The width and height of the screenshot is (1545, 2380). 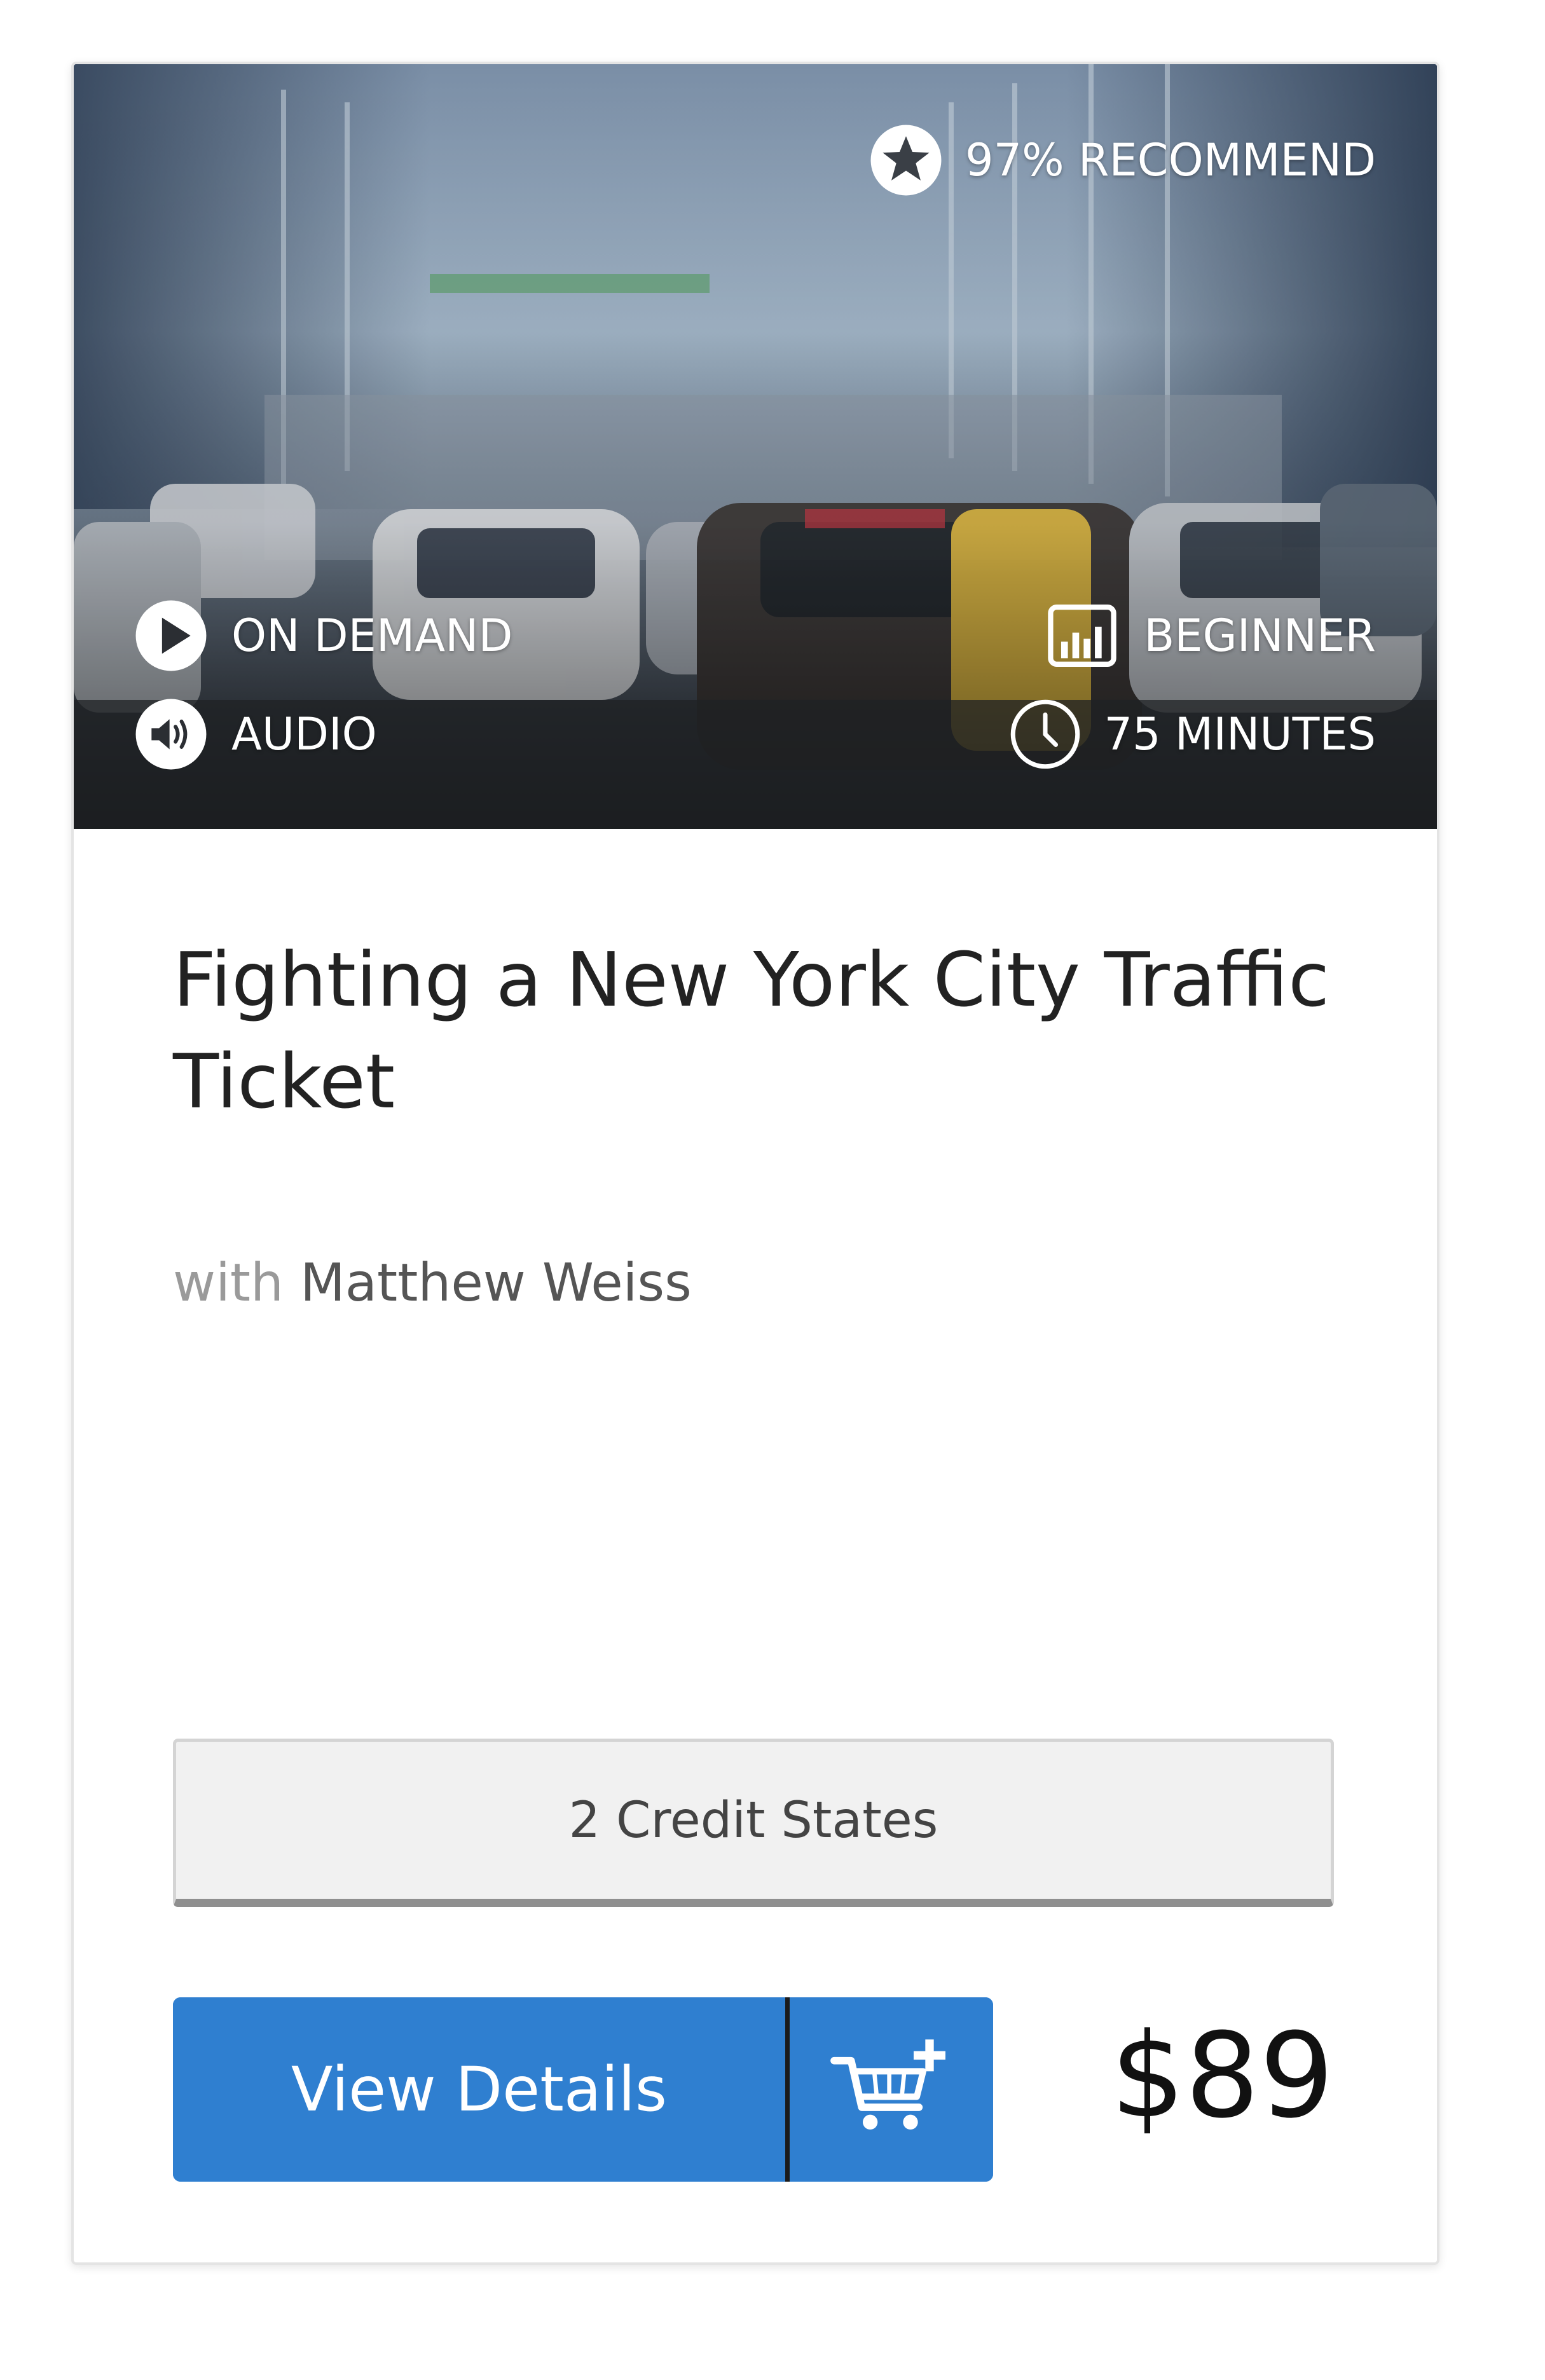 I want to click on course-title: Fighting a New York City Traffic Ticket, so click(x=761, y=1030).